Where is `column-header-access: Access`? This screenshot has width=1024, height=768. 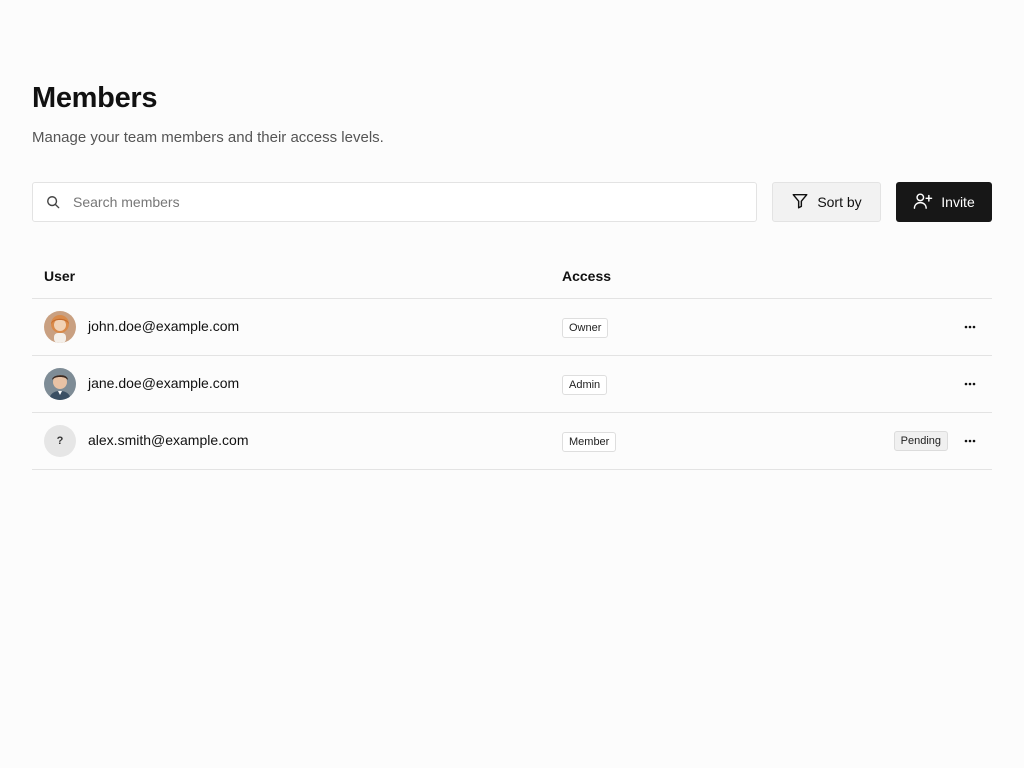 column-header-access: Access is located at coordinates (587, 276).